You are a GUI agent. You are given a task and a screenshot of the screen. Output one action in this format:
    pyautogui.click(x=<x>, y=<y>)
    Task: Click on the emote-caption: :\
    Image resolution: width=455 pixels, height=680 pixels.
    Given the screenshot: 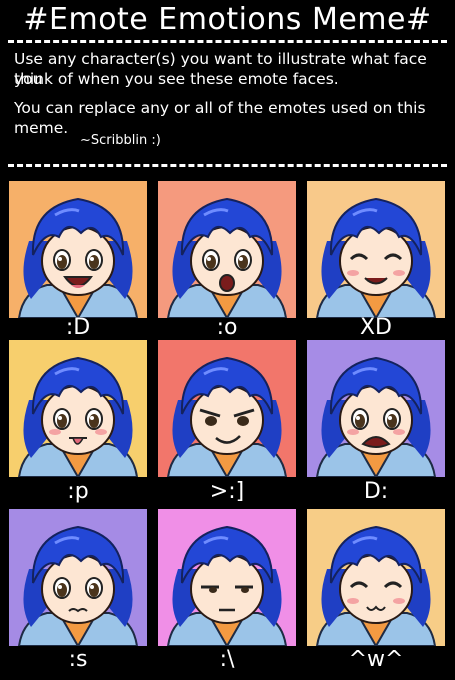 What is the action you would take?
    pyautogui.click(x=227, y=659)
    